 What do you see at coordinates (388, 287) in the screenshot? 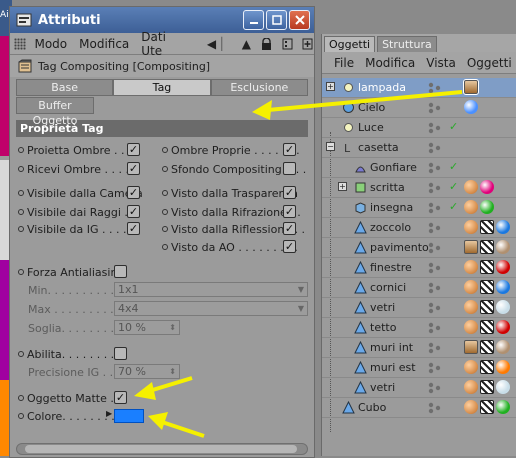
I see `object-name: cornici` at bounding box center [388, 287].